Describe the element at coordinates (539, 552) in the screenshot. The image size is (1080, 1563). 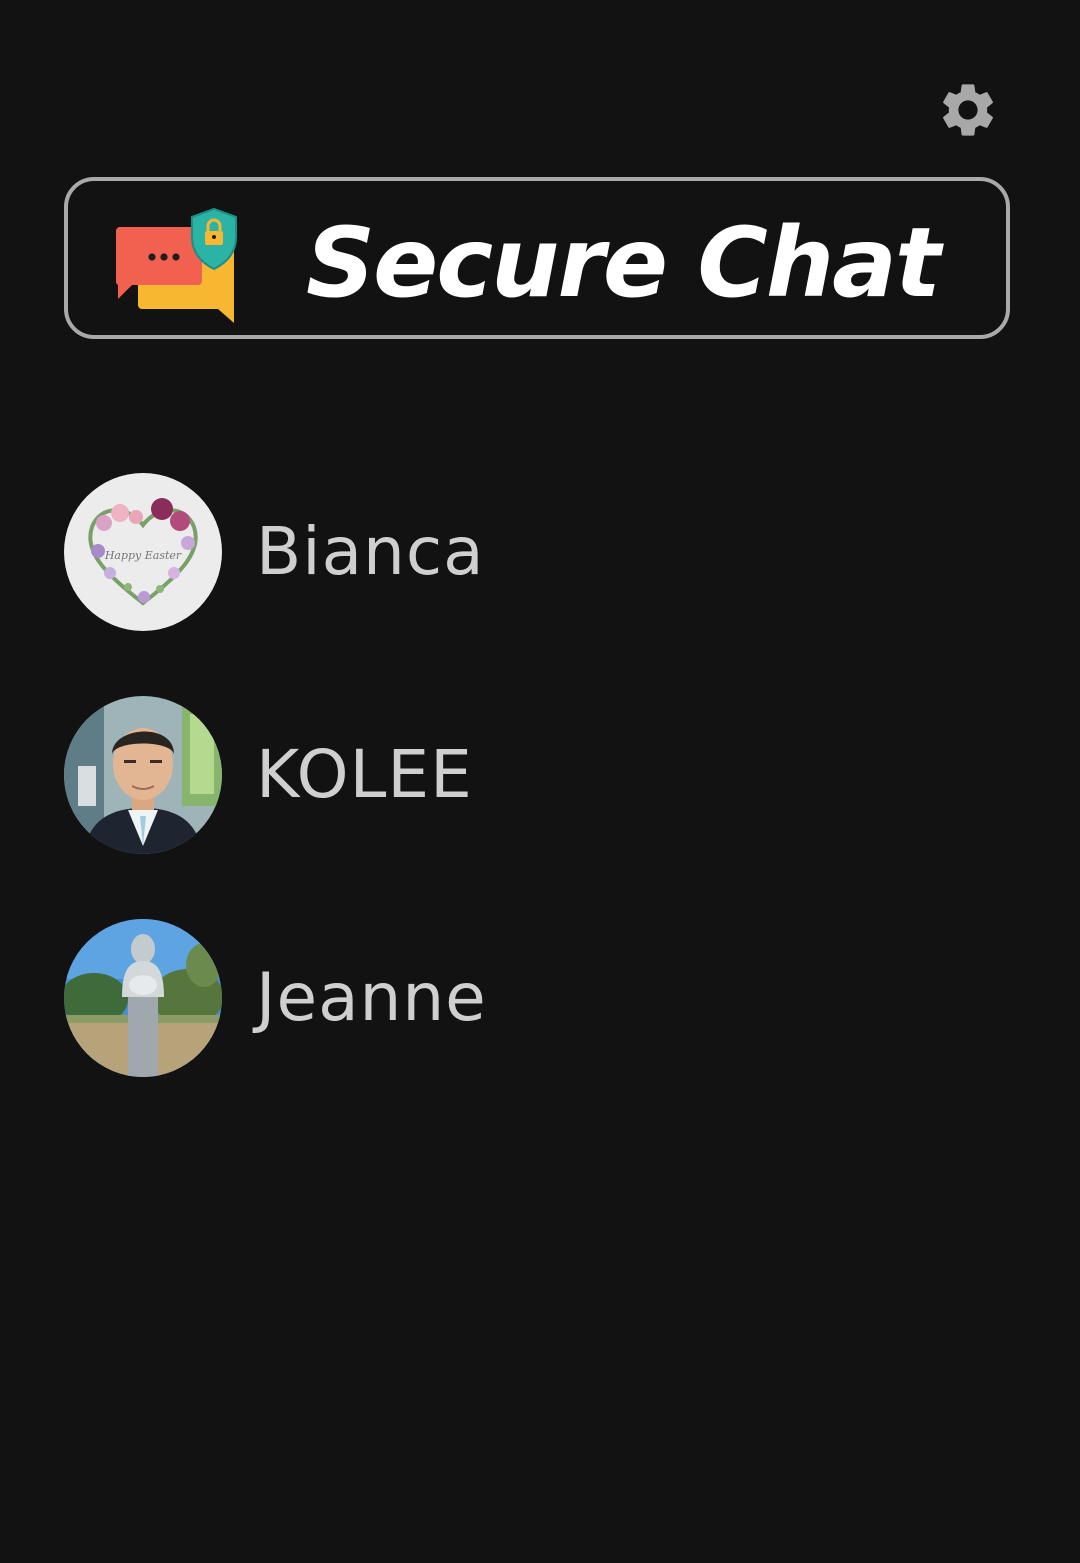
I see `contact-item-bianca: Happy Easter Bianca` at that location.